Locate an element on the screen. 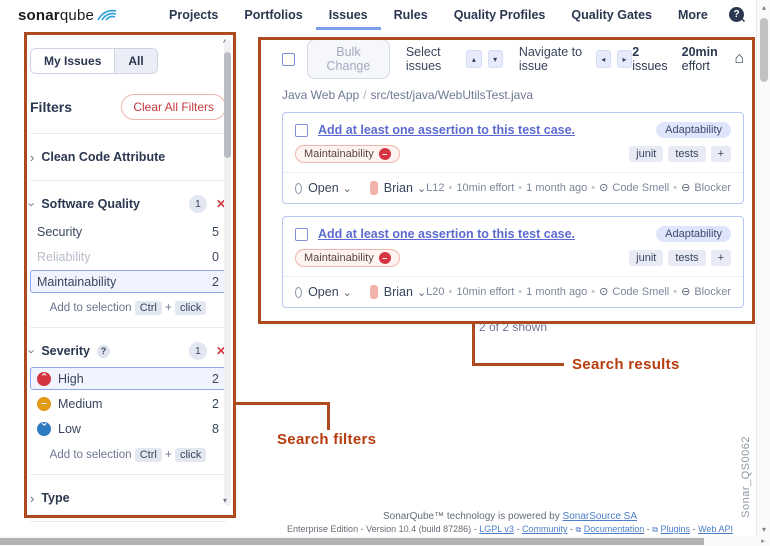  nav-item-projects: Projects is located at coordinates (193, 15).